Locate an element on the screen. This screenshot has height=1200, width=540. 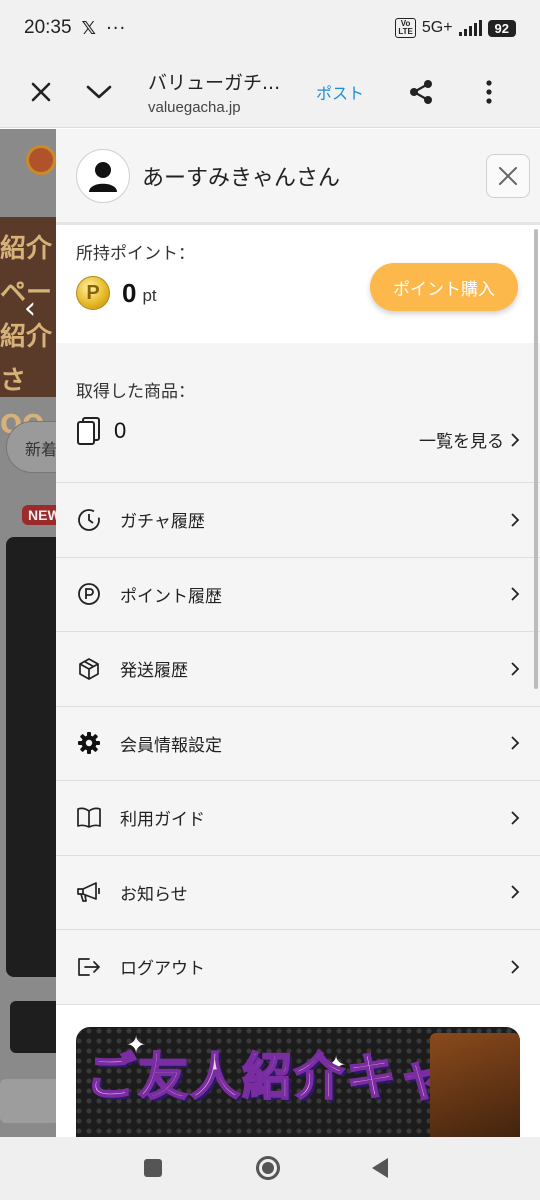
more-vertical-icon is located at coordinates (489, 91).